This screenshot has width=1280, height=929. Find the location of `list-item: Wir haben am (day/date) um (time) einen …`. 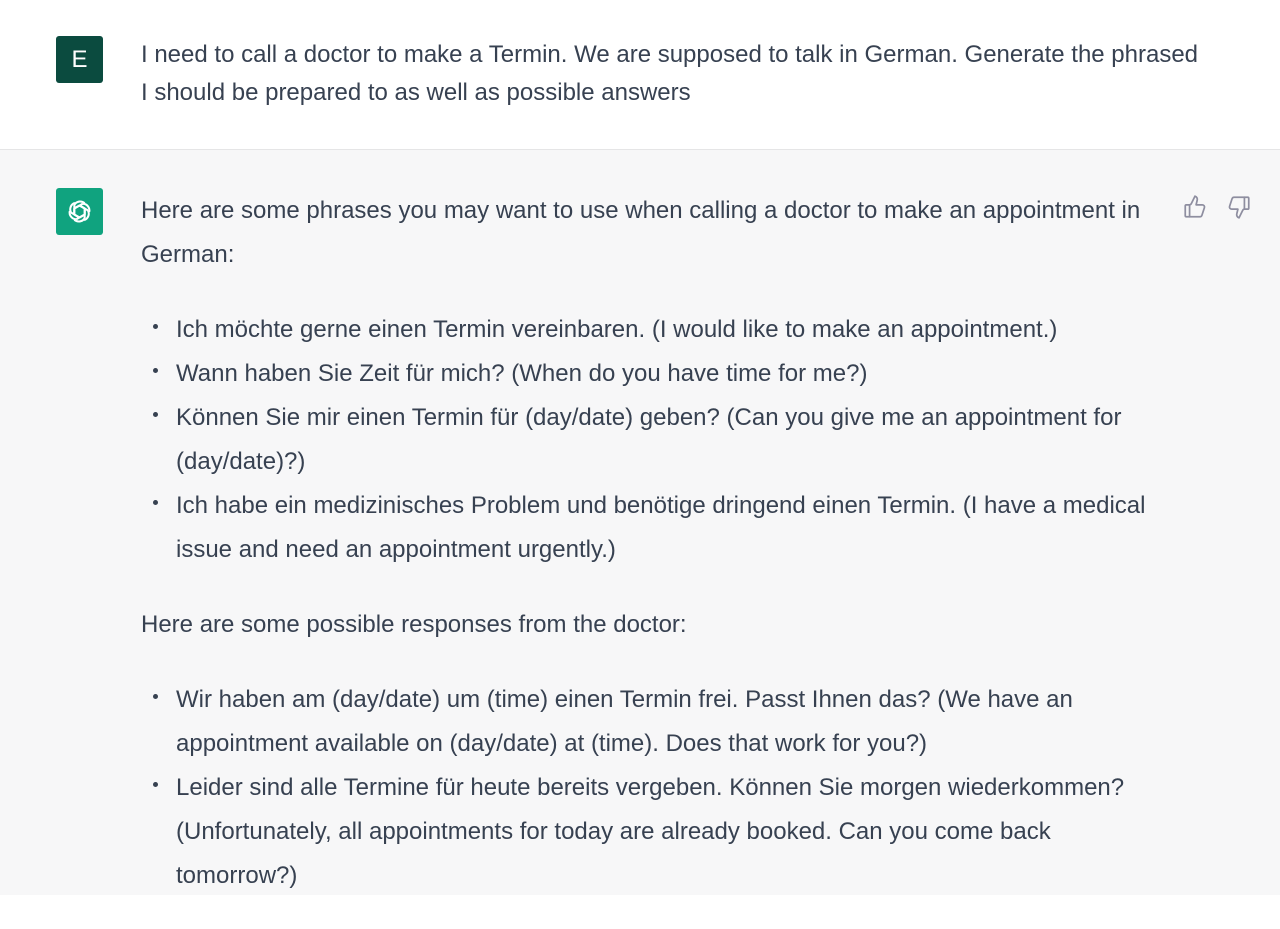

list-item: Wir haben am (day/date) um (time) einen … is located at coordinates (646, 722).